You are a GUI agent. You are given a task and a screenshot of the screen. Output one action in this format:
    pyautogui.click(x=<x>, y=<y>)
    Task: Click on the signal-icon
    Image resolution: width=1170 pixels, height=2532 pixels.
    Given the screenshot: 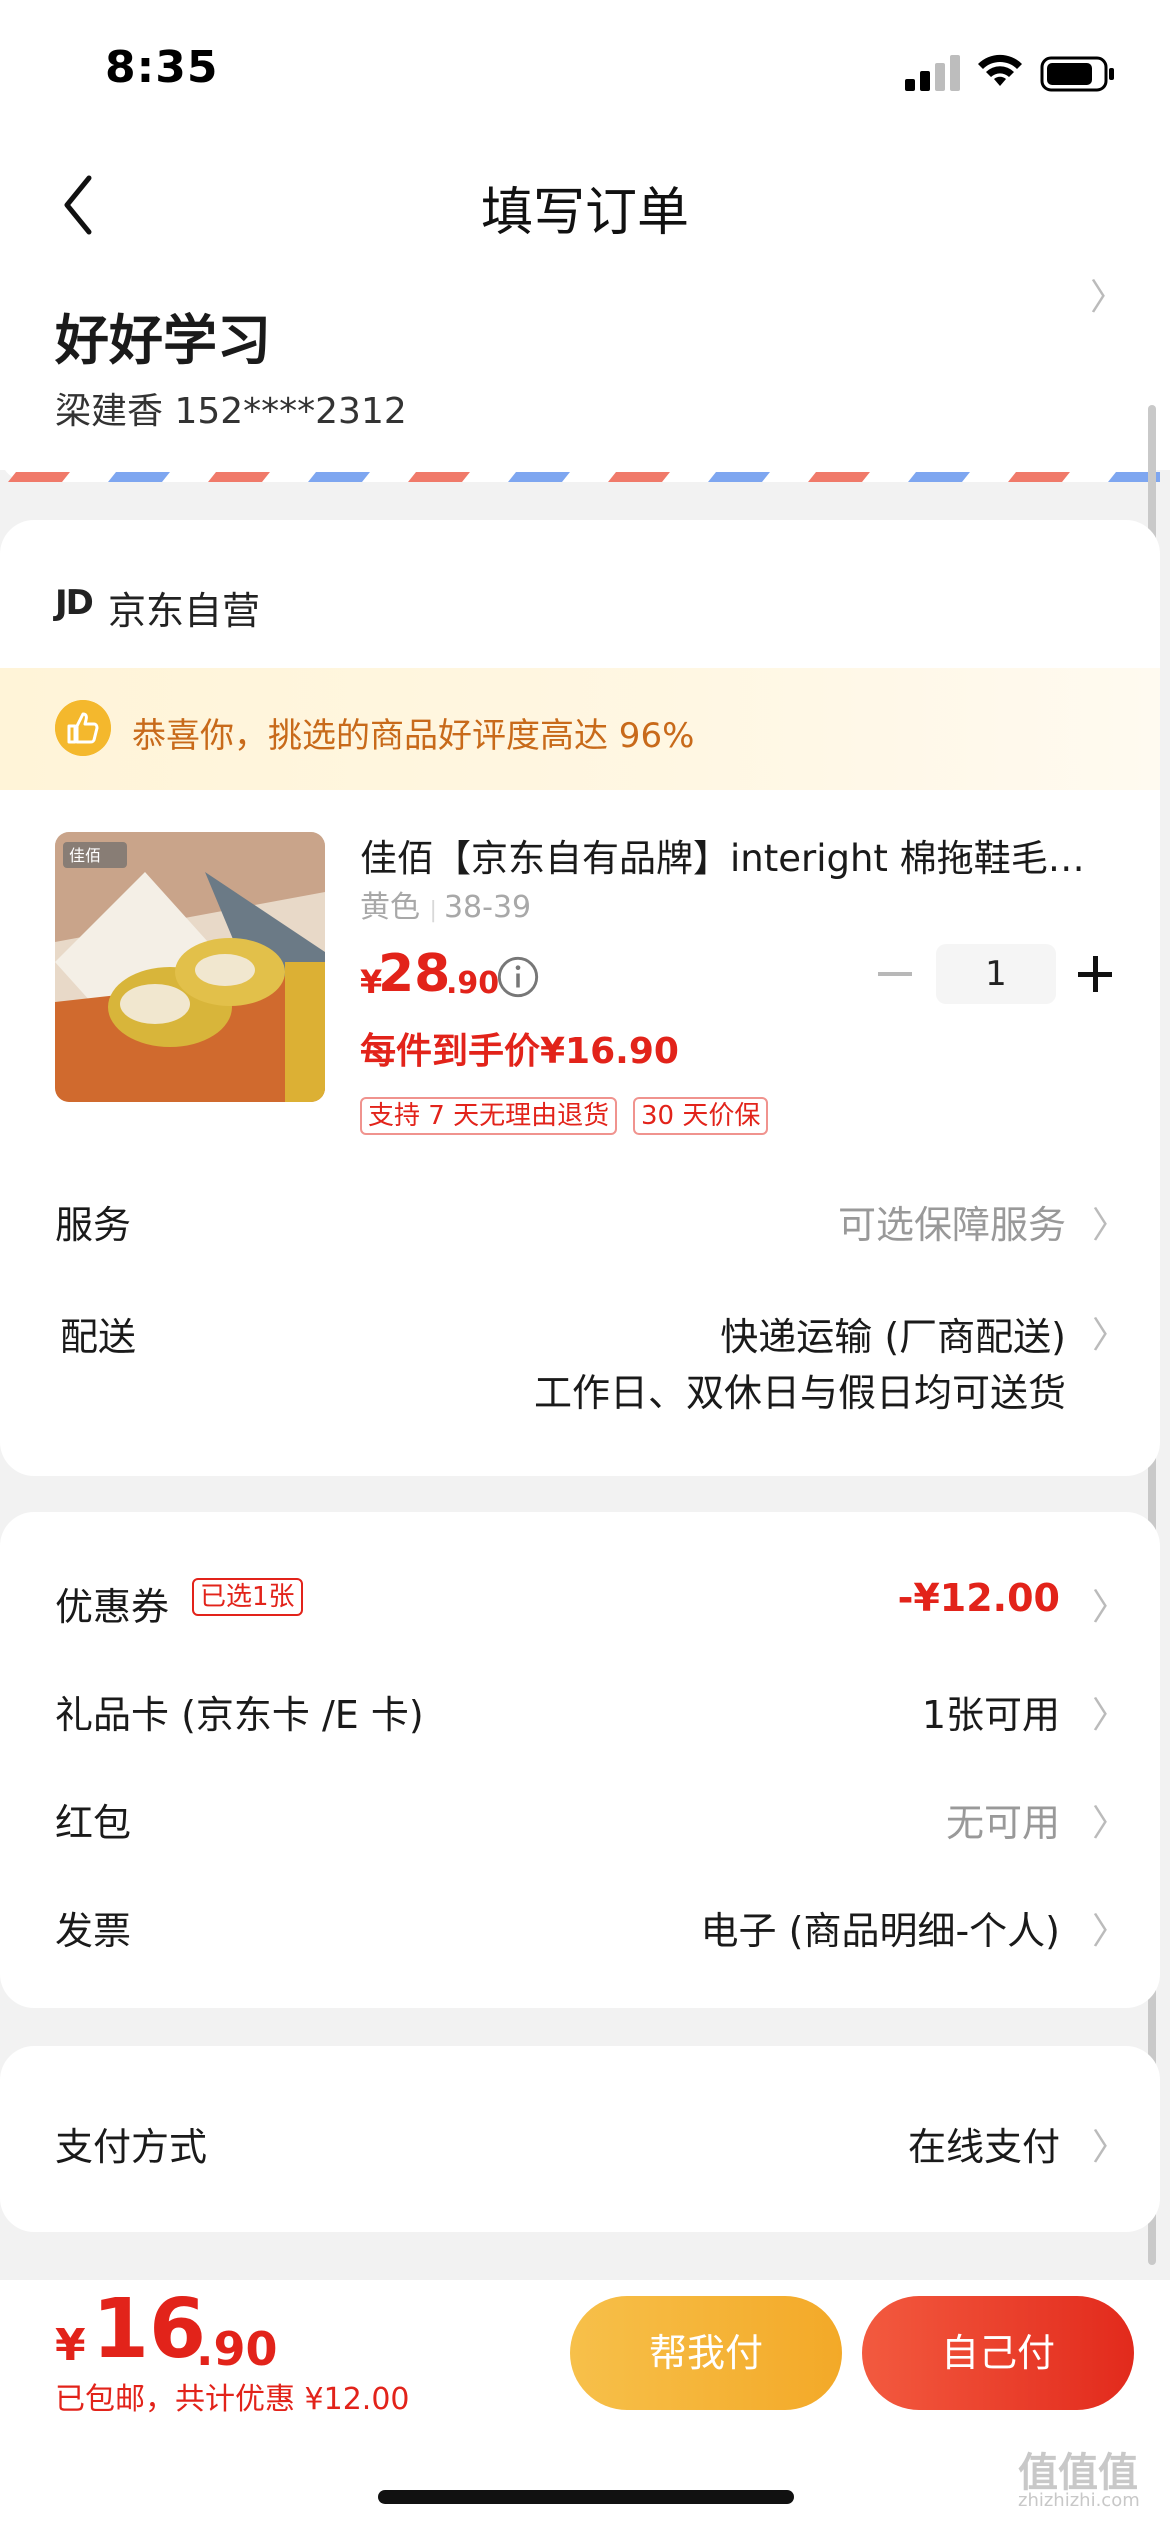 What is the action you would take?
    pyautogui.click(x=933, y=73)
    